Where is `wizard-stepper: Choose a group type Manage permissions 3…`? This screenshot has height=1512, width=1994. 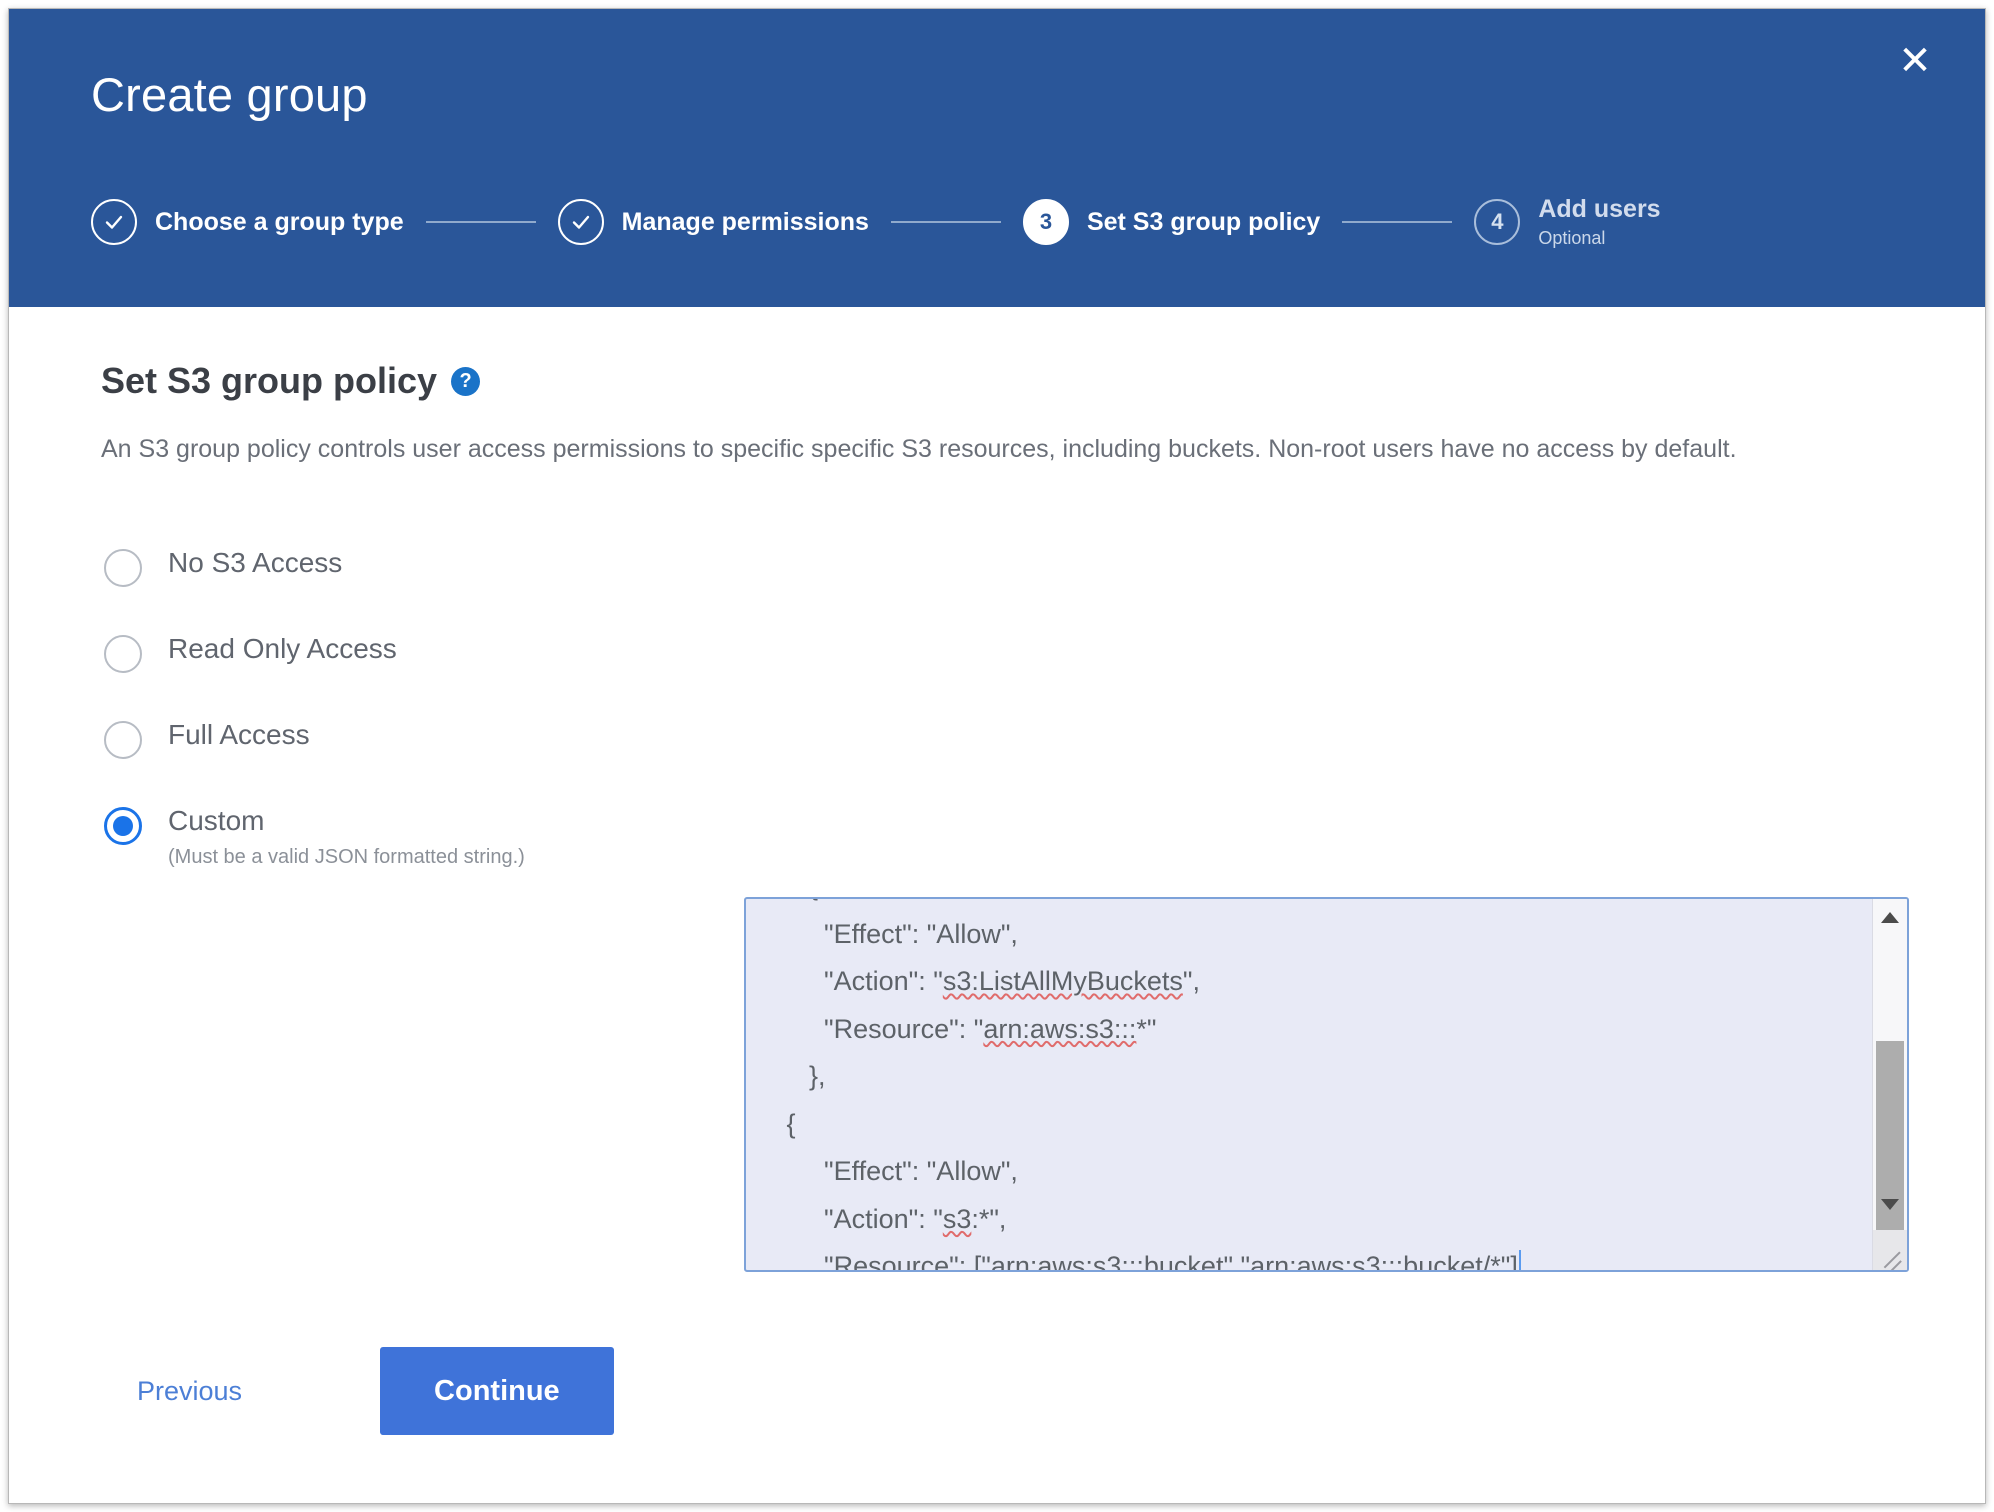
wizard-stepper: Choose a group type Manage permissions 3… is located at coordinates (1008, 222).